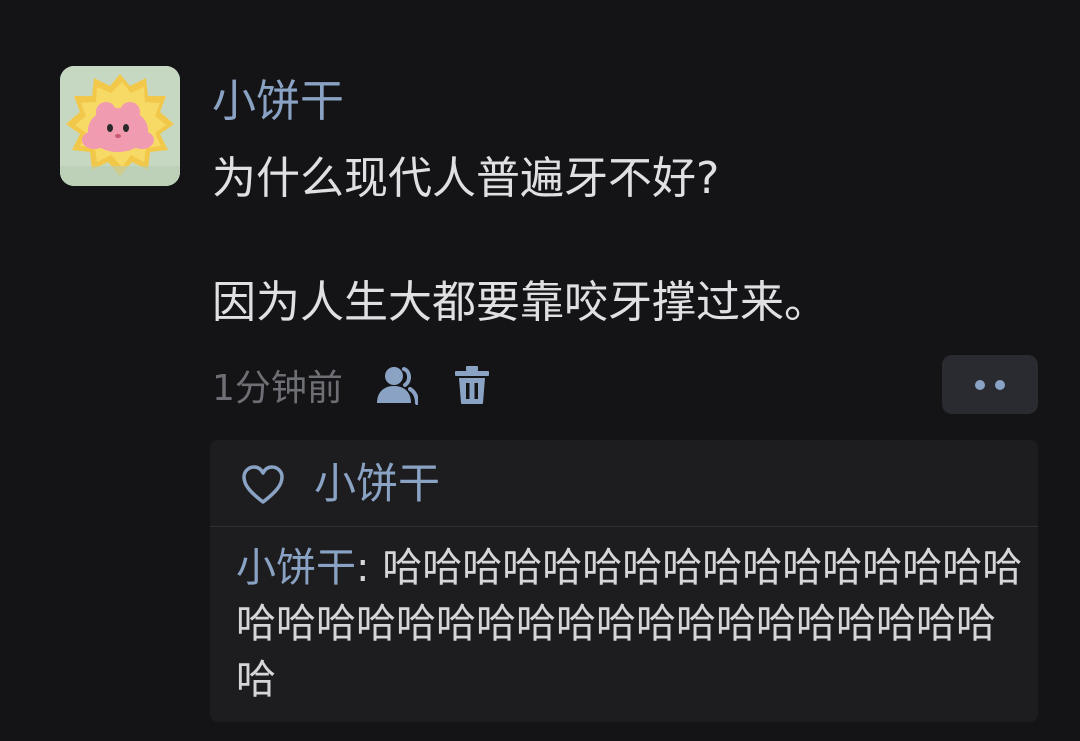  I want to click on more-options-button, so click(990, 384).